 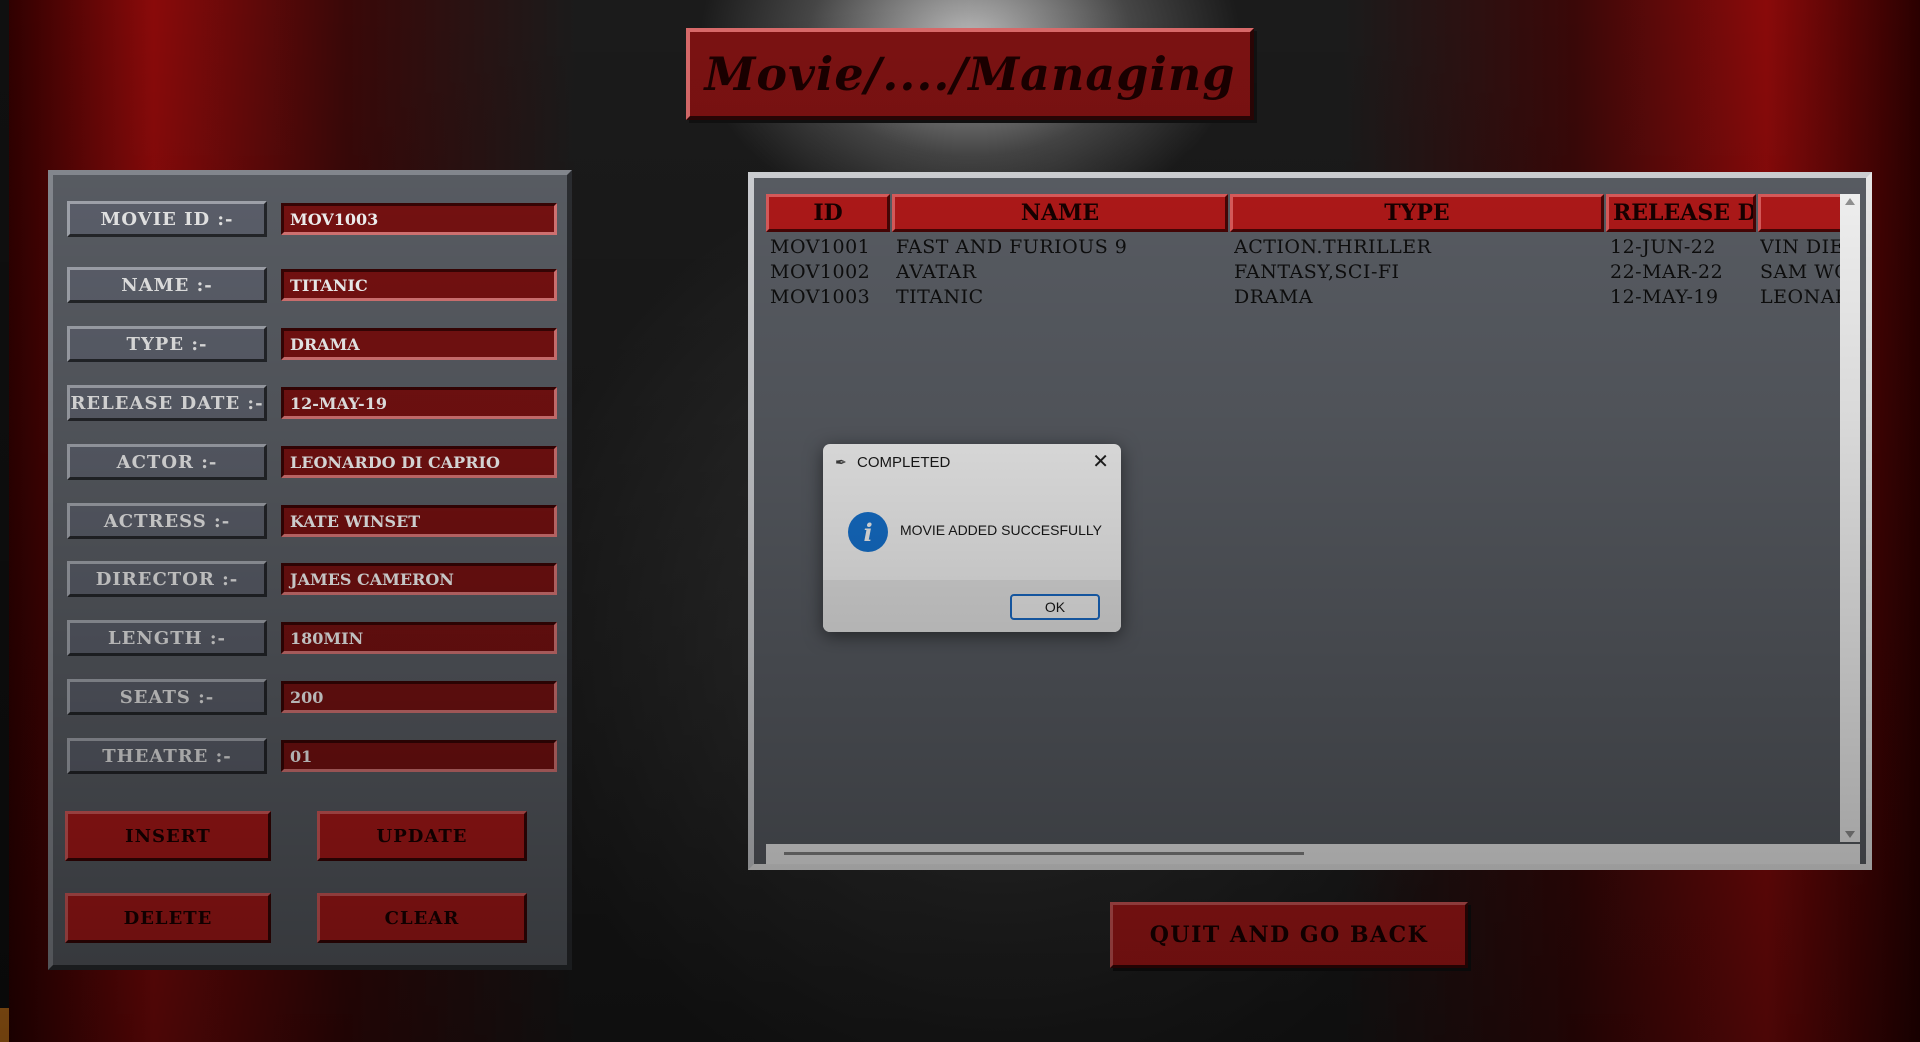 I want to click on window-corner-accent, so click(x=4, y=1025).